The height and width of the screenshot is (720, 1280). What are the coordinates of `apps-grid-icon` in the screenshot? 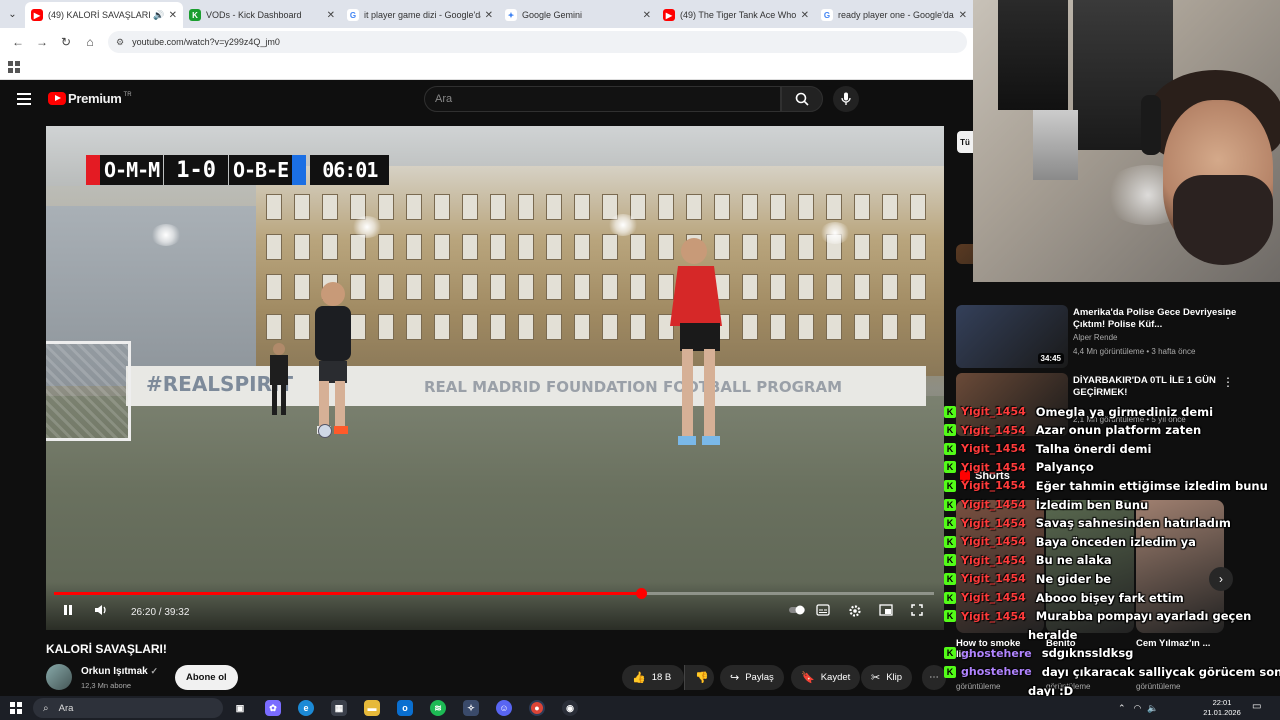 It's located at (14, 67).